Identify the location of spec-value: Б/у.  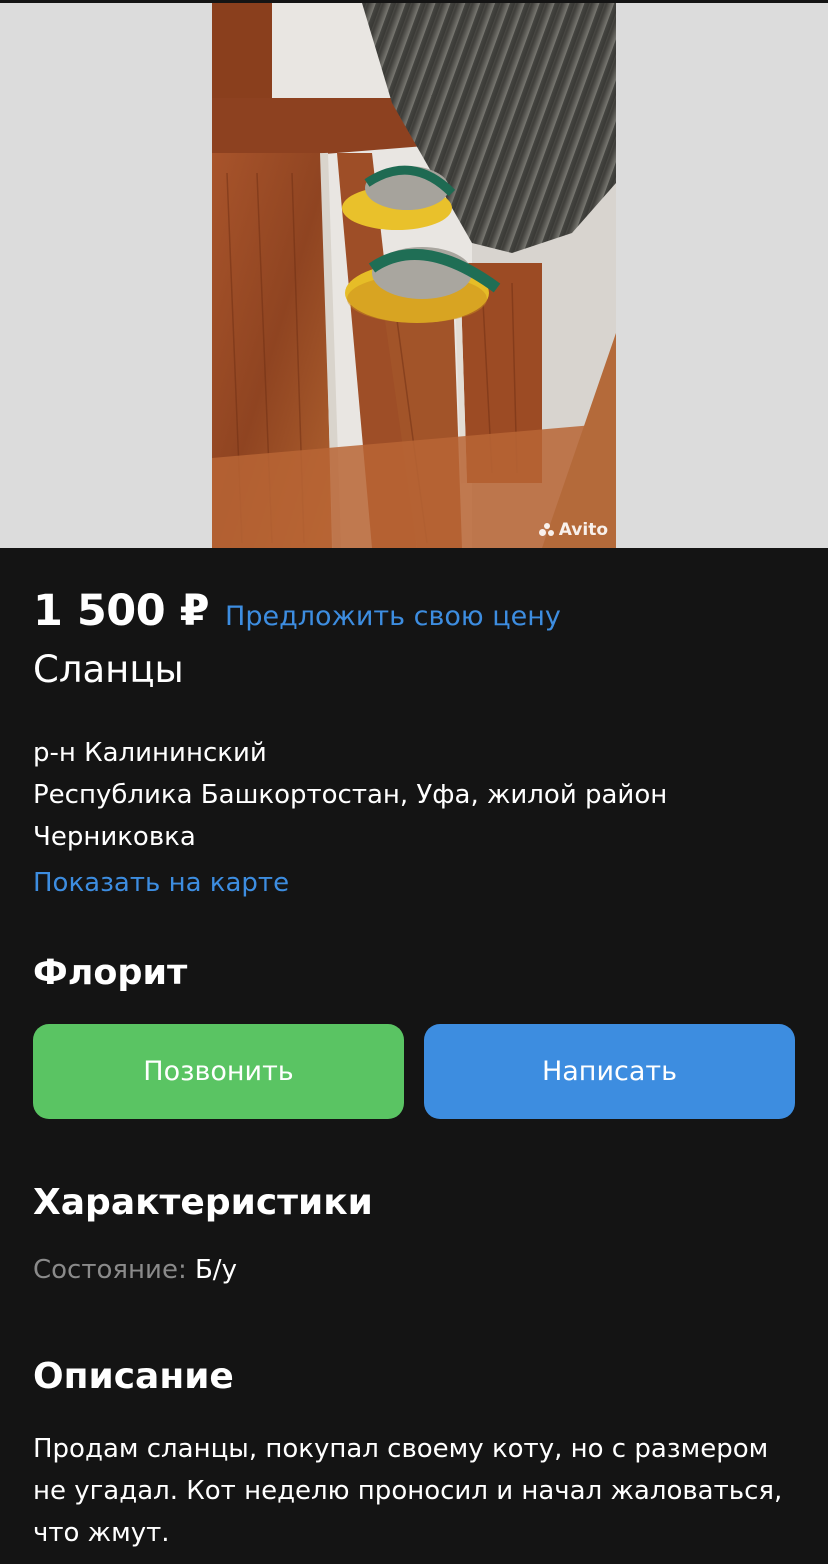
(215, 1270).